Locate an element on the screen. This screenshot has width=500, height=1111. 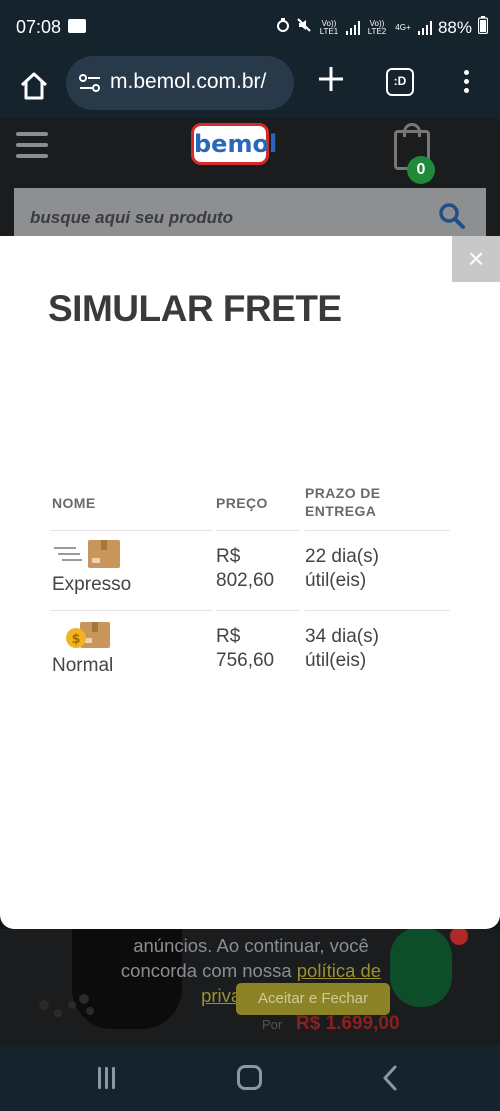
site-header: bemol 0 busque aqui seu produto is located at coordinates (250, 181).